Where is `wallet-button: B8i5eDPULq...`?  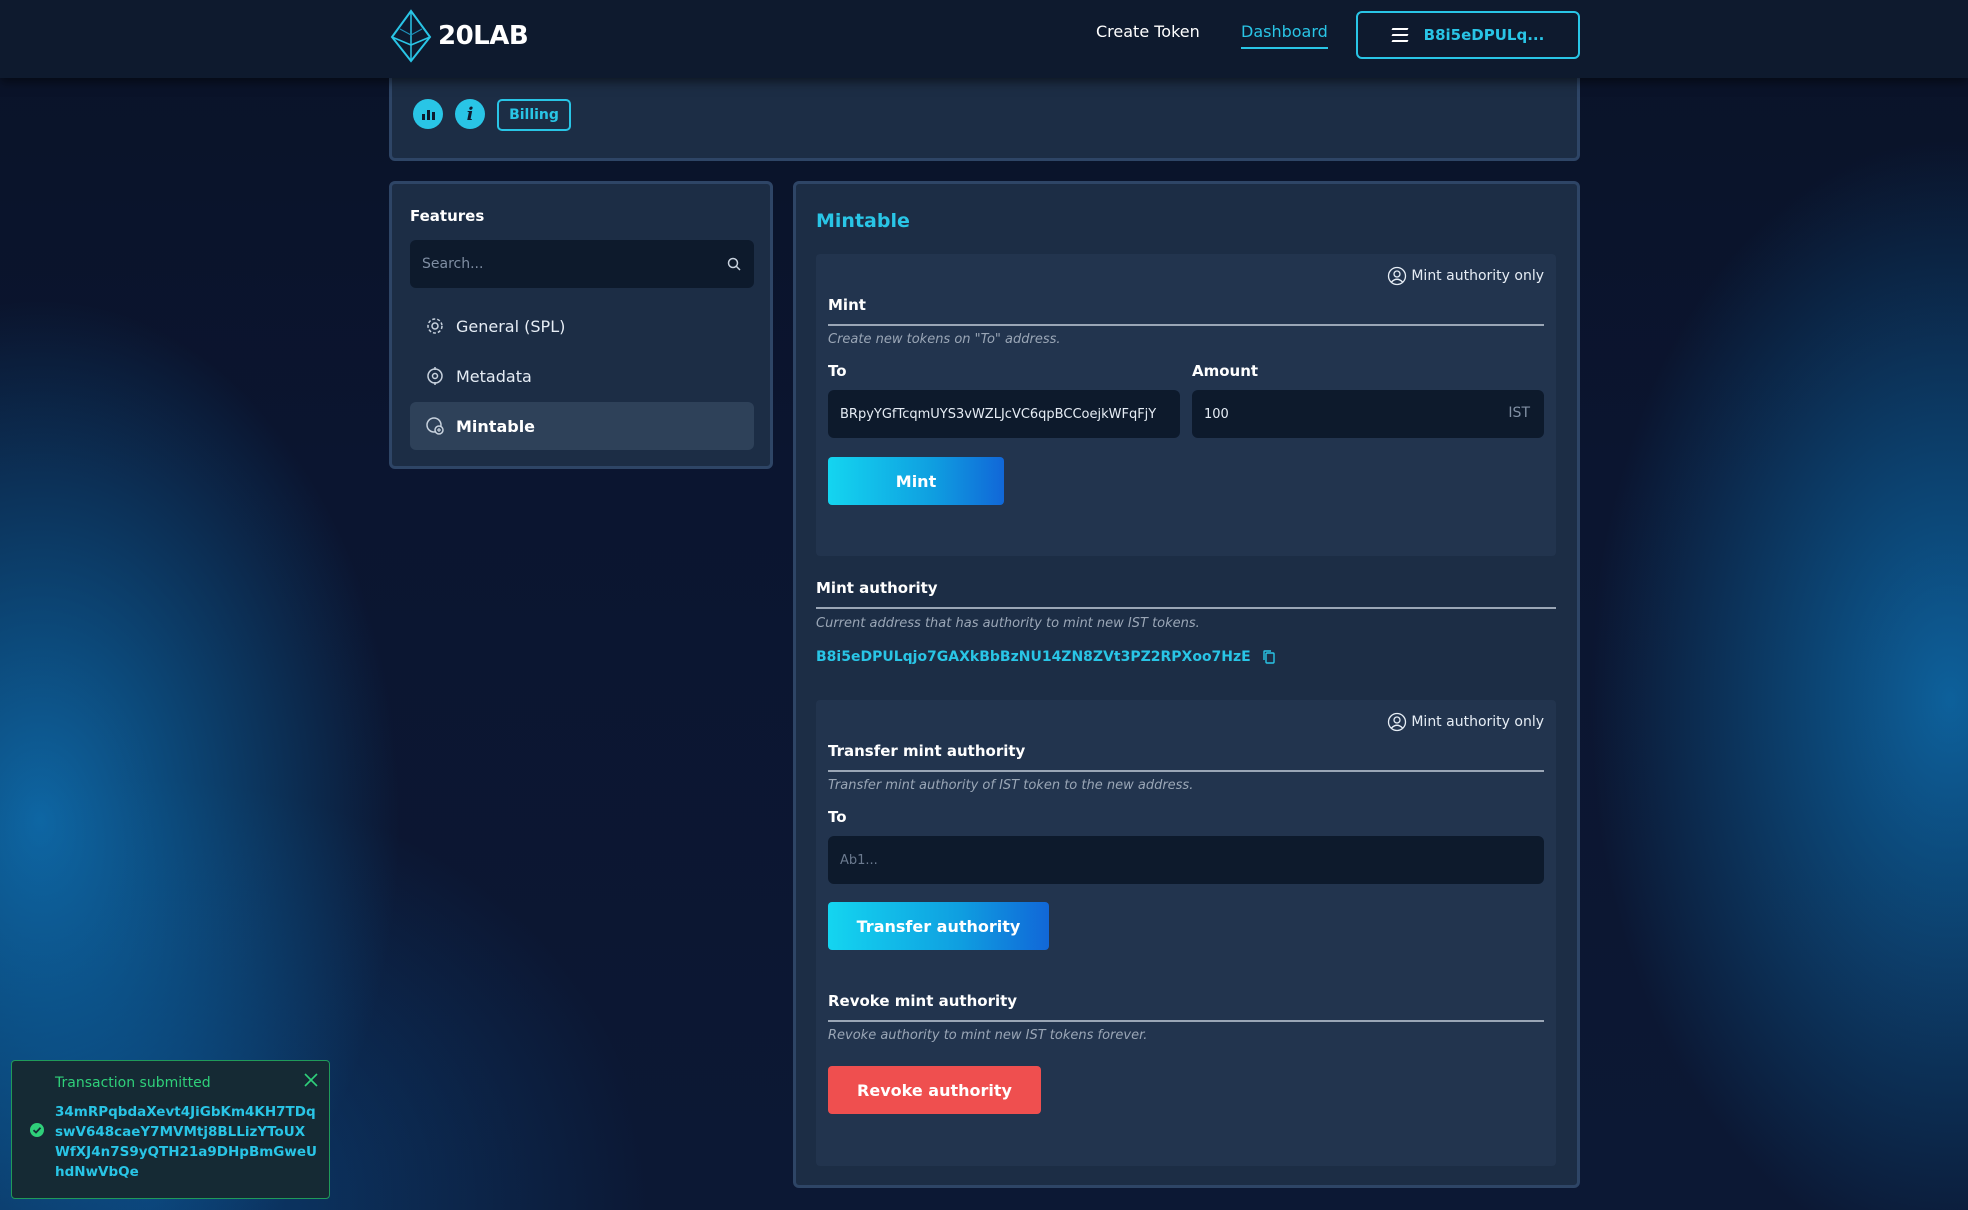
wallet-button: B8i5eDPULq... is located at coordinates (1468, 35).